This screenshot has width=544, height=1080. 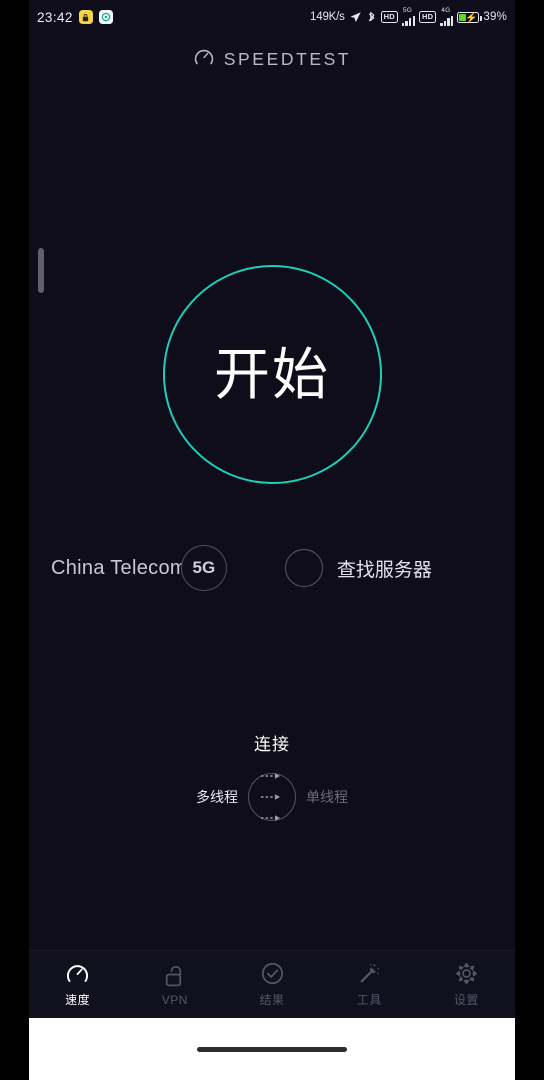 What do you see at coordinates (369, 1000) in the screenshot?
I see `nav-label-tools: 工具` at bounding box center [369, 1000].